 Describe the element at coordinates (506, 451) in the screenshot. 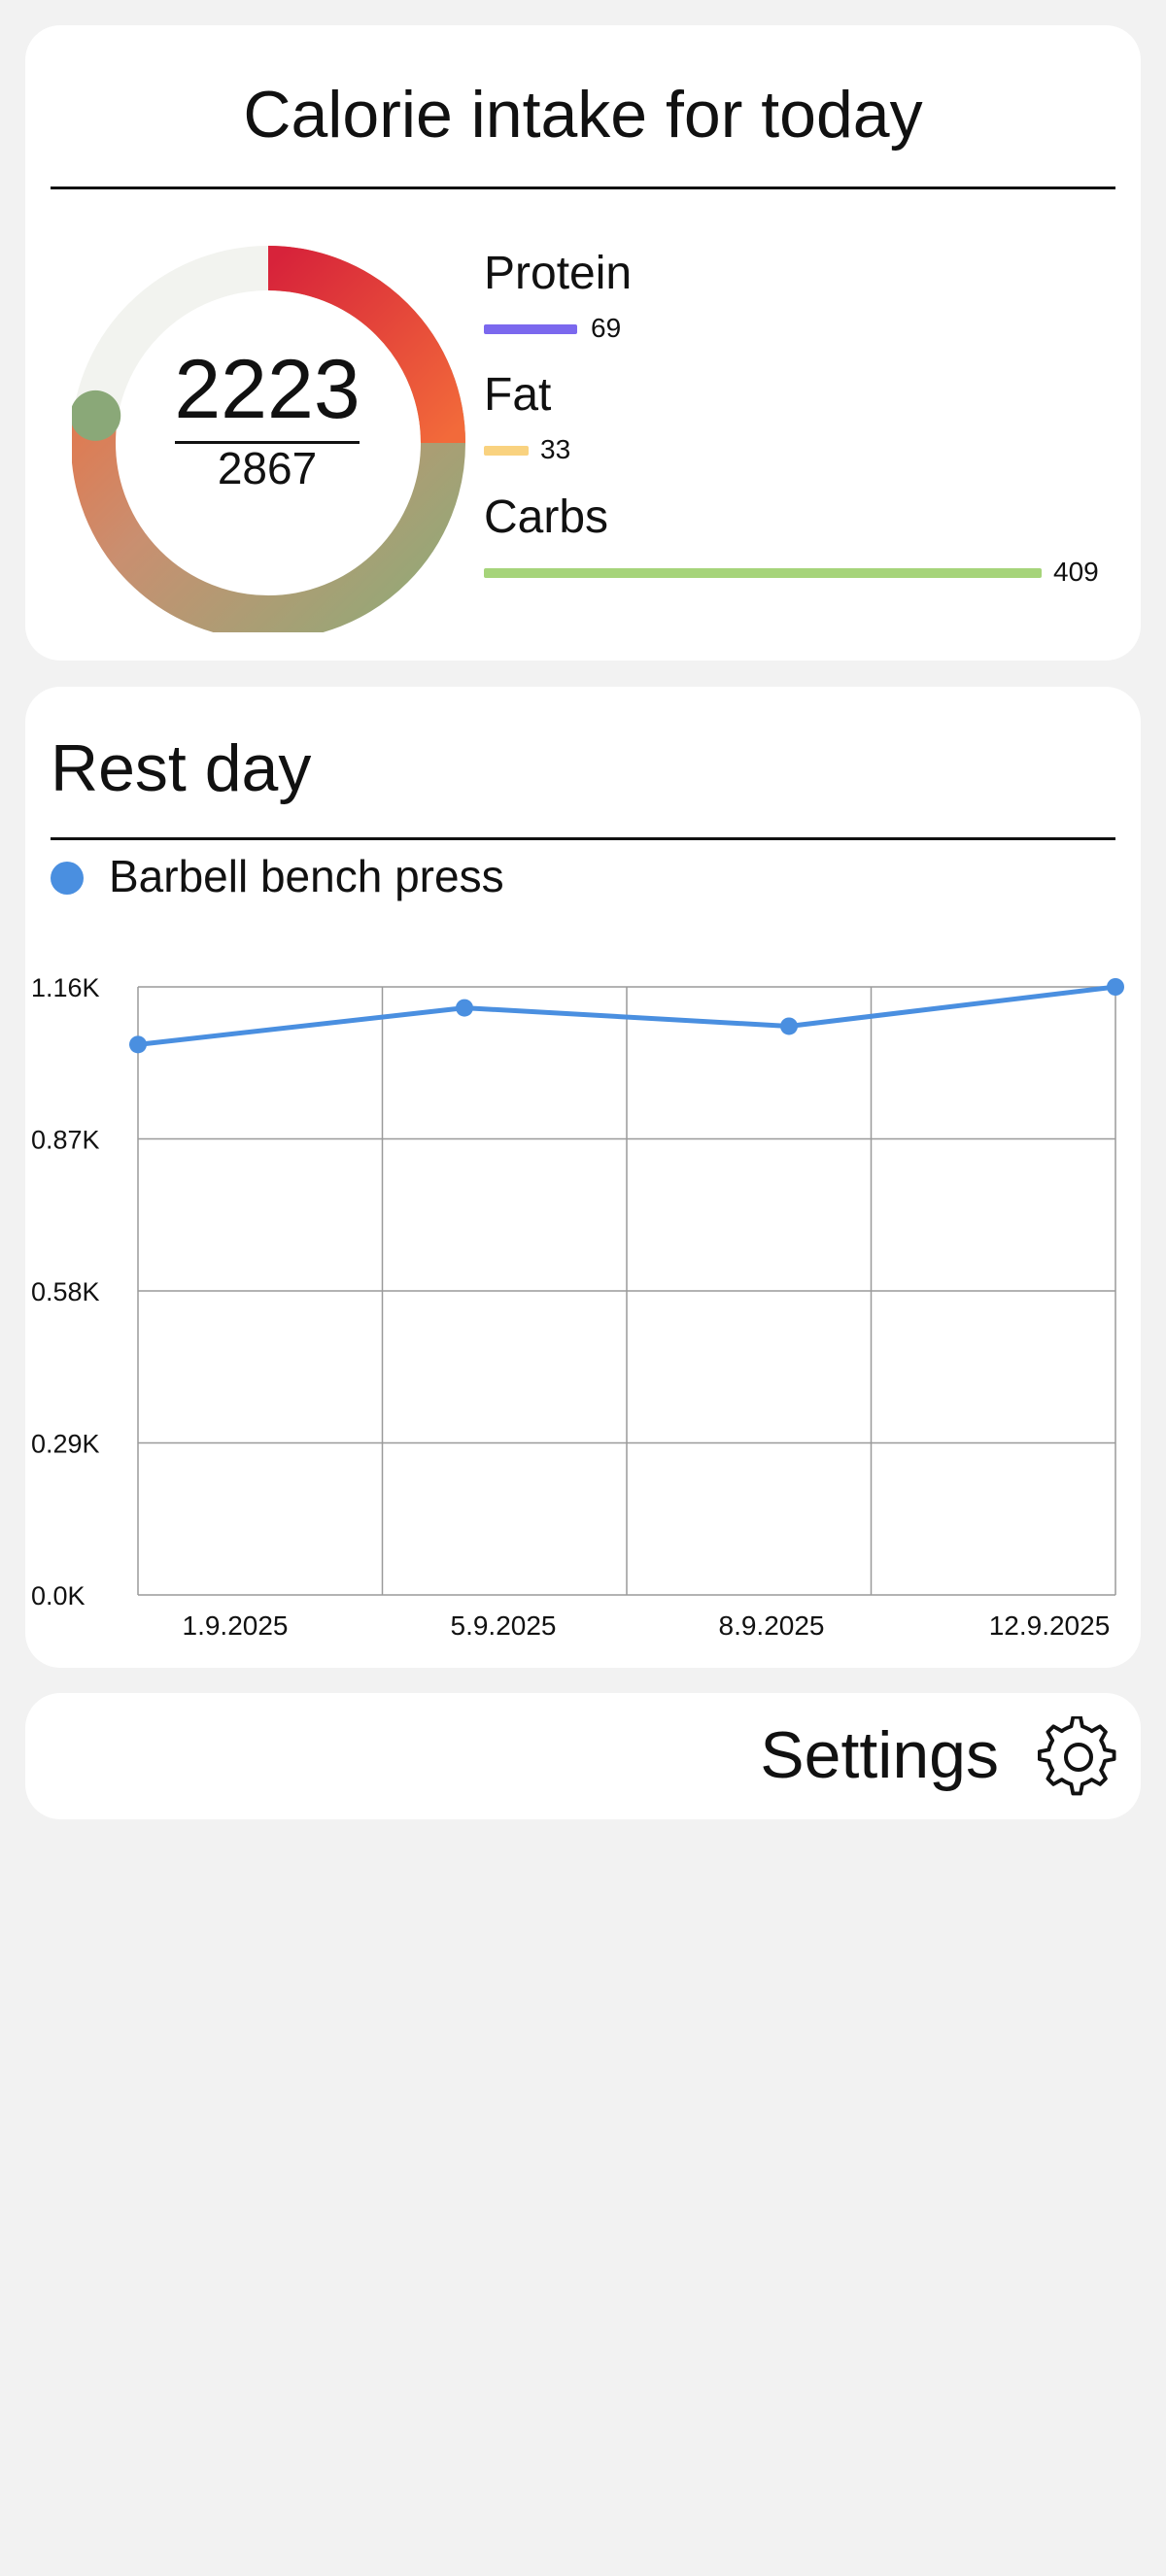

I see `macro-fat-bar` at that location.